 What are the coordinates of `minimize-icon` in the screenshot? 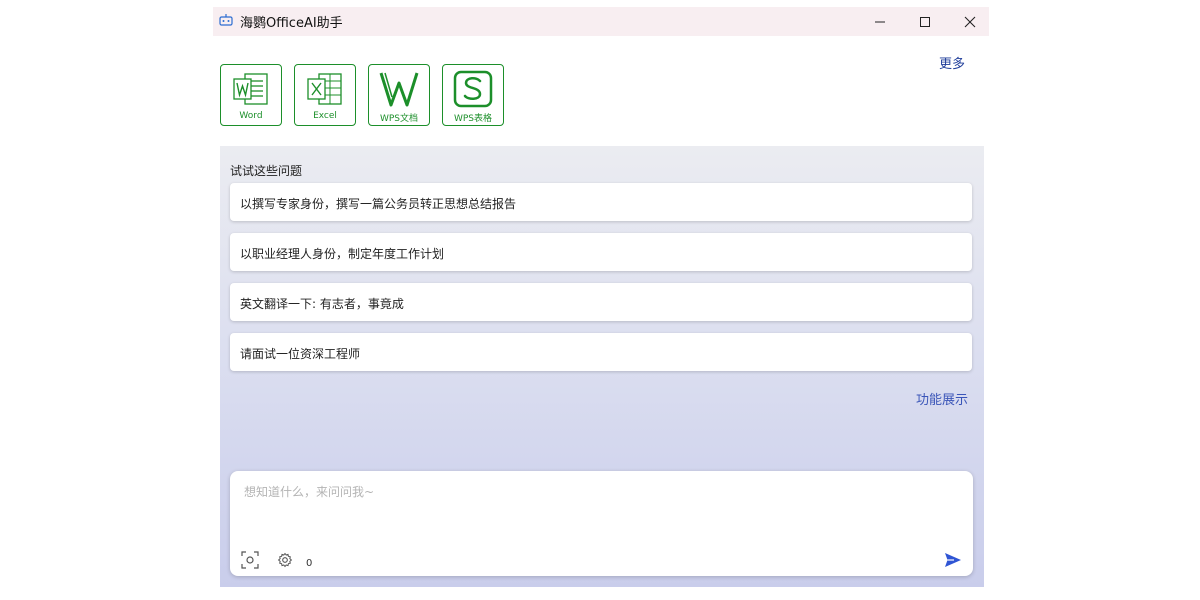 It's located at (879, 21).